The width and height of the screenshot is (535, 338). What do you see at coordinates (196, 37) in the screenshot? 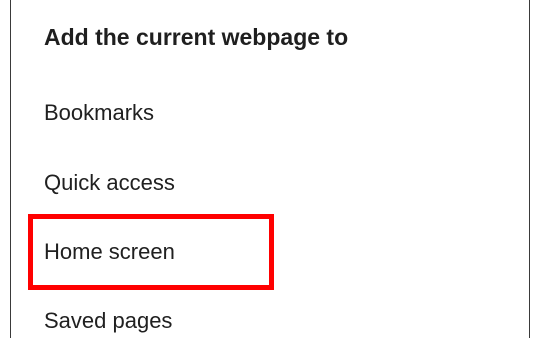
I see `dialog-title: Add the current webpage to` at bounding box center [196, 37].